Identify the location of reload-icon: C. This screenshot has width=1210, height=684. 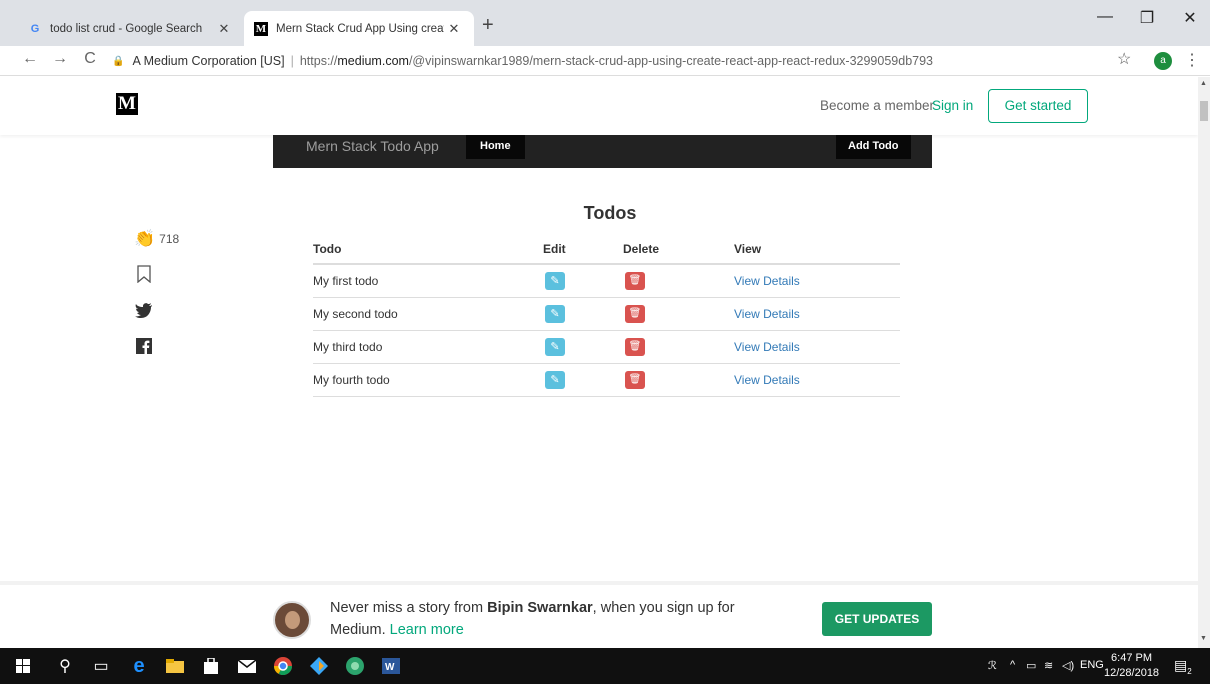
(90, 59).